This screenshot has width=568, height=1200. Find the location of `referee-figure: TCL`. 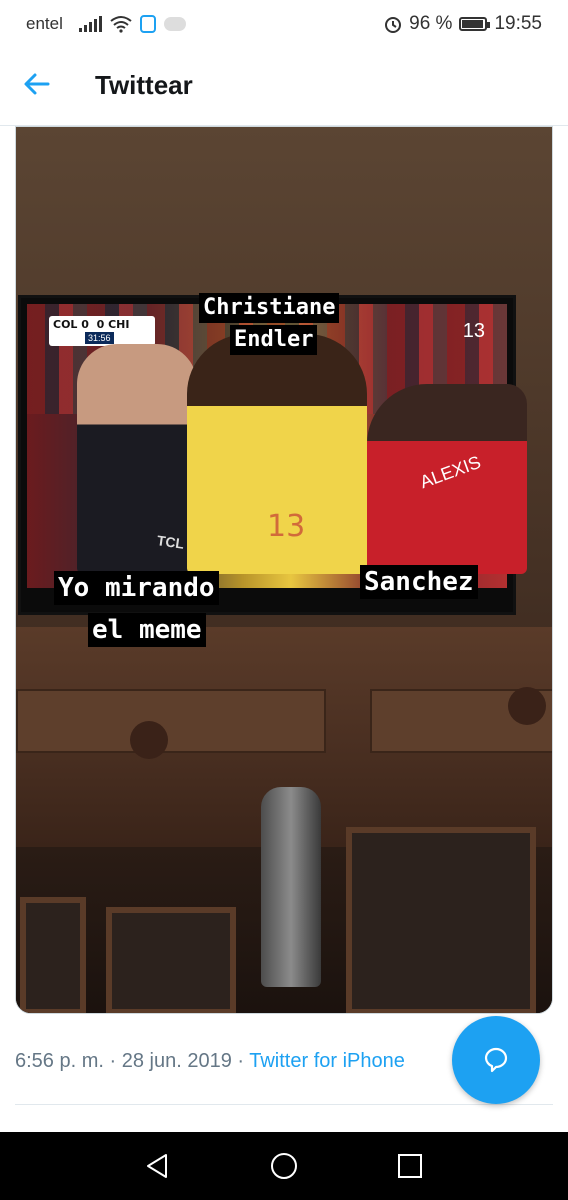

referee-figure: TCL is located at coordinates (137, 459).